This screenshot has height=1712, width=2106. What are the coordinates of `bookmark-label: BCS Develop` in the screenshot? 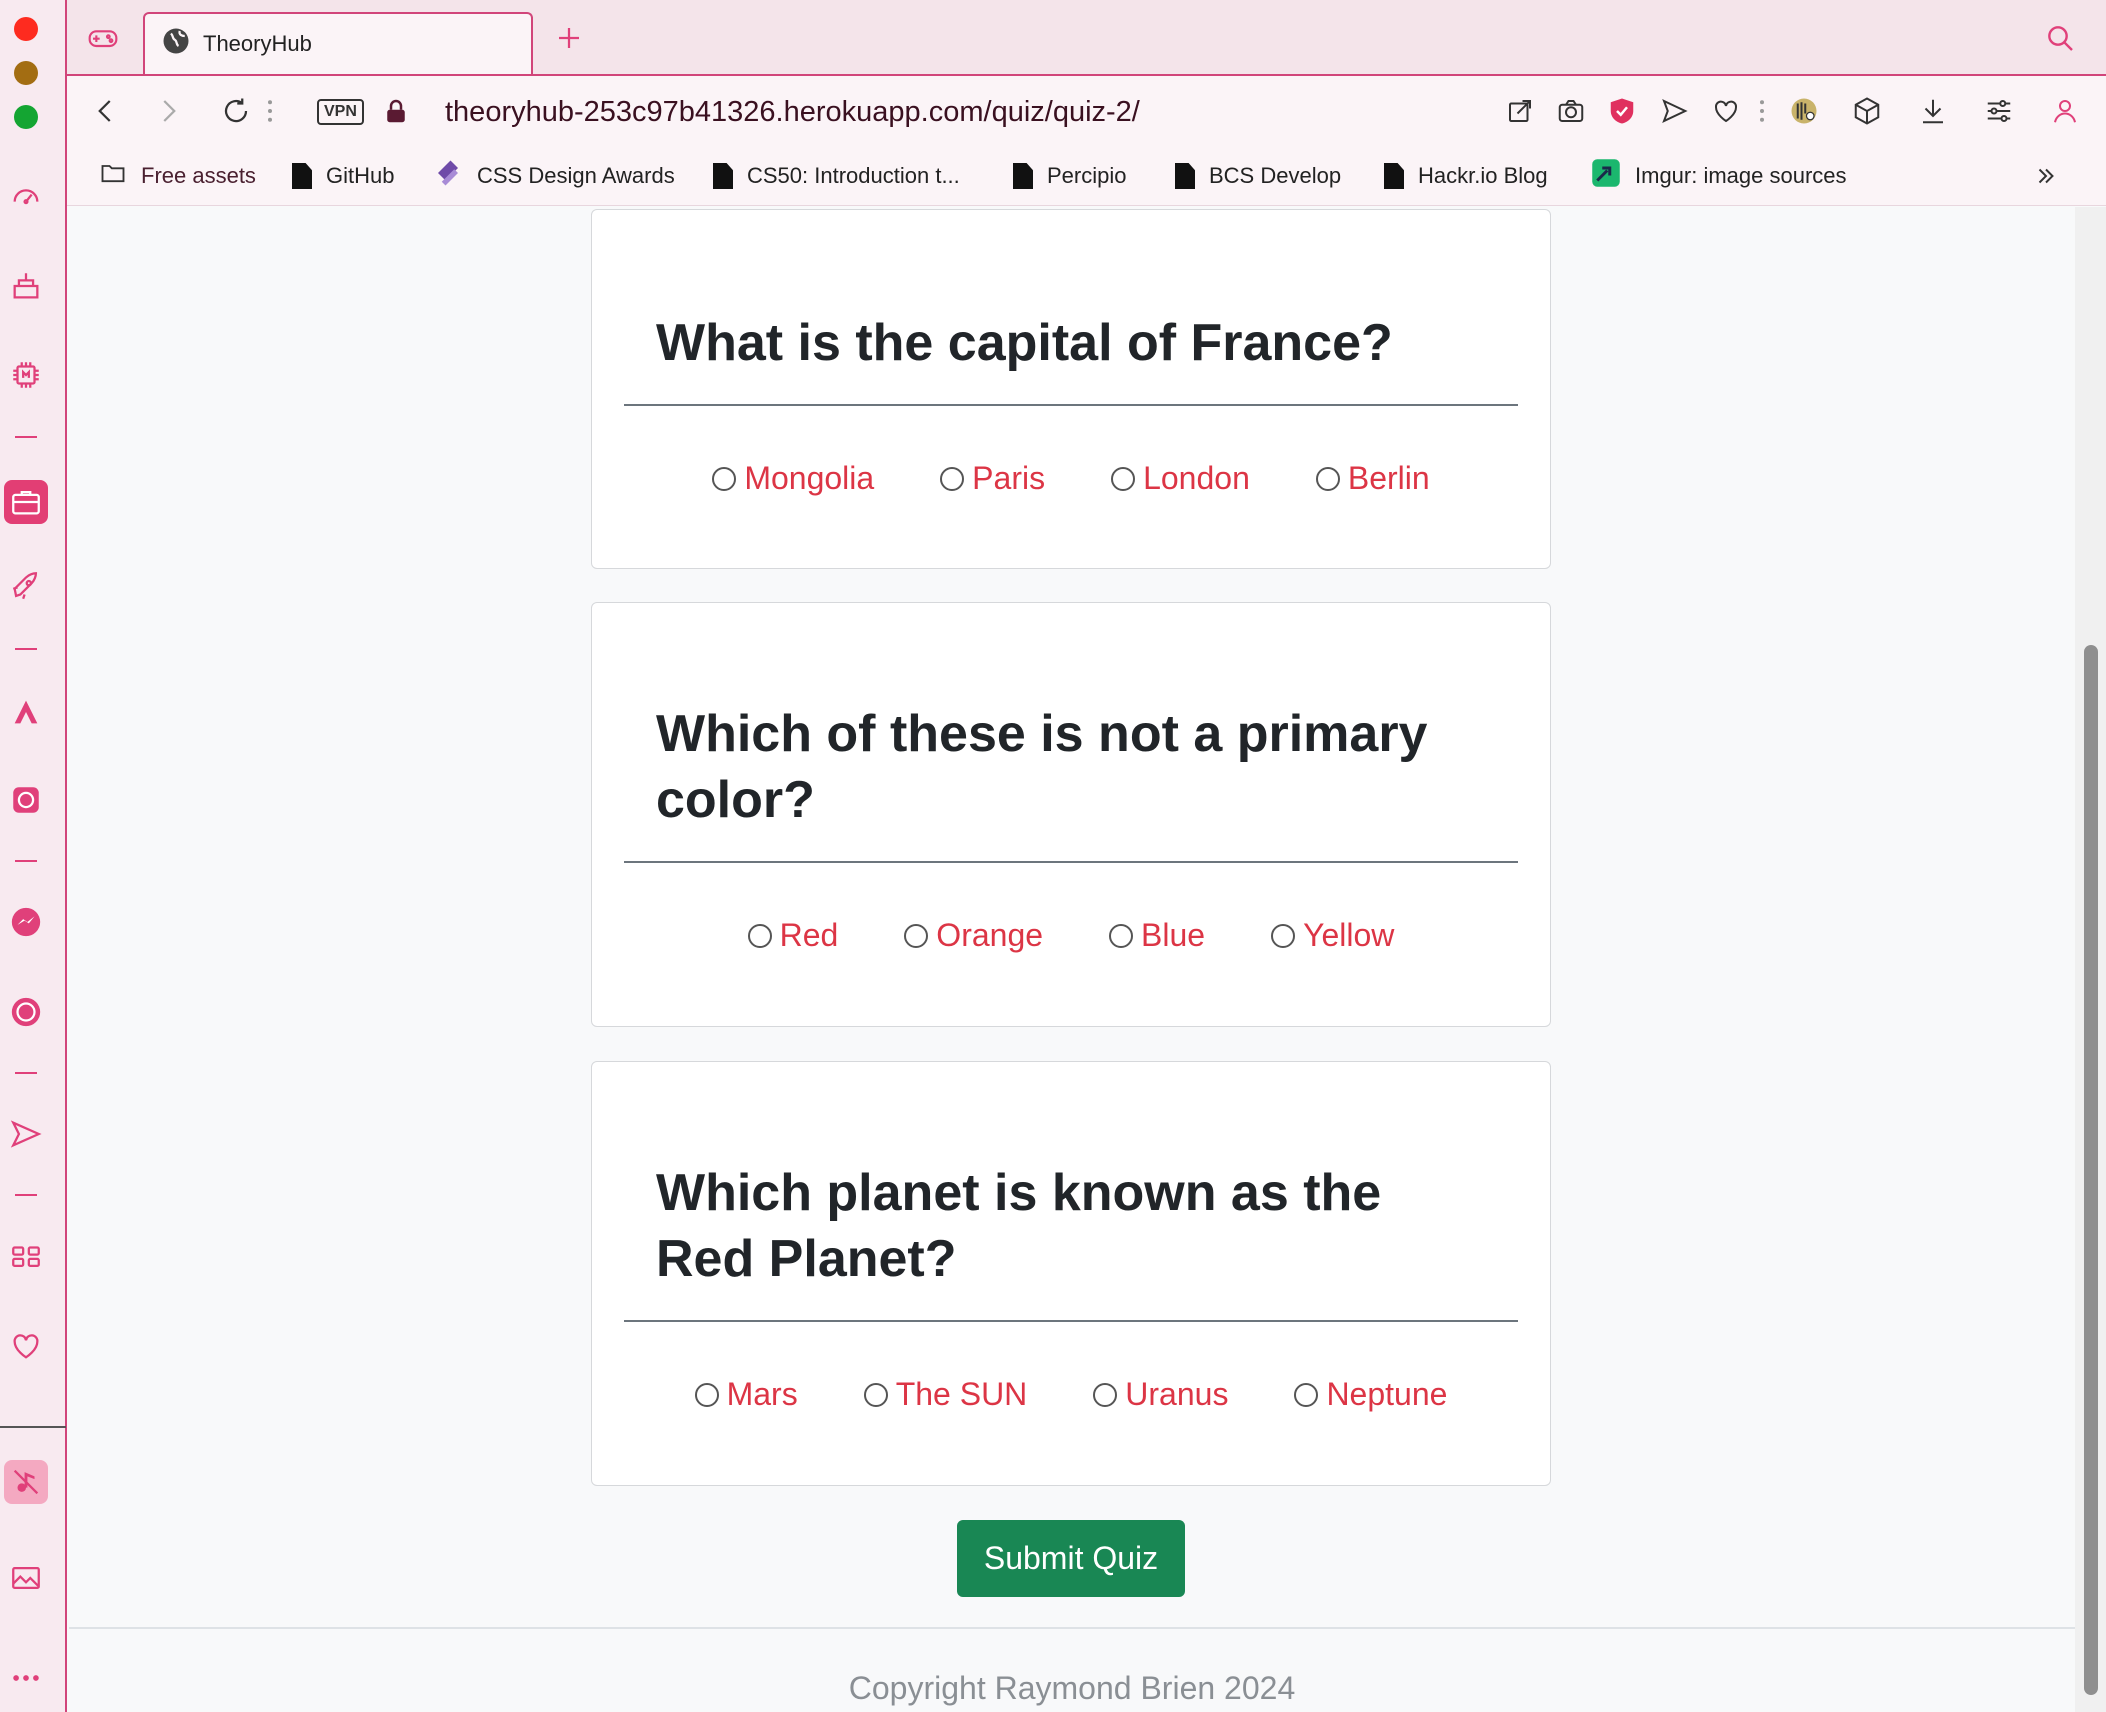 It's located at (1275, 175).